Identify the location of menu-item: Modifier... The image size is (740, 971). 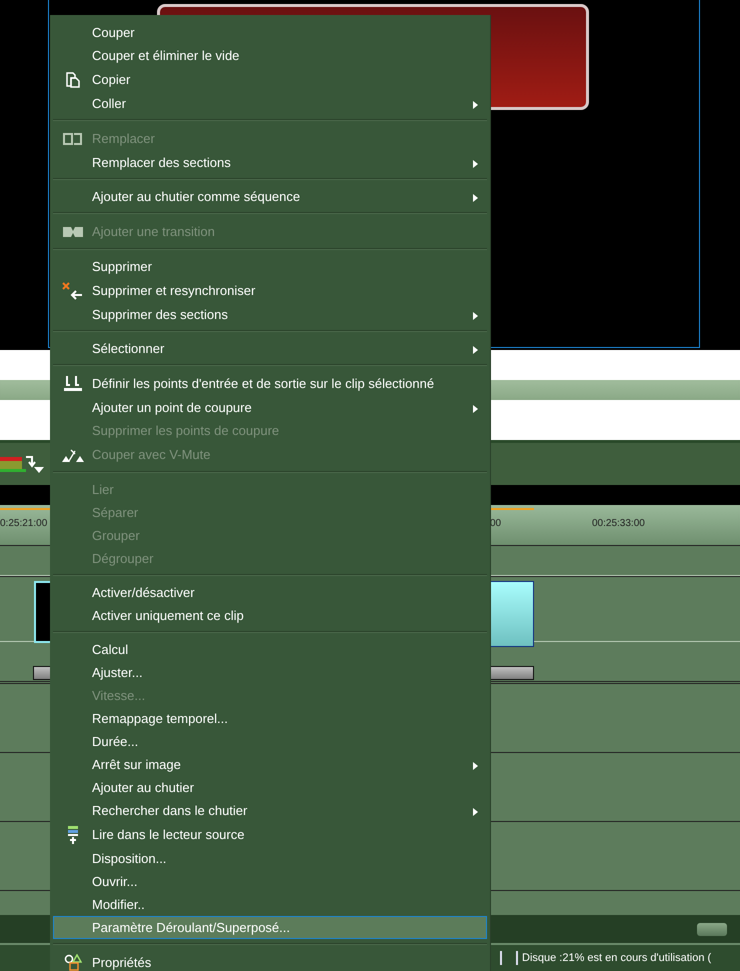
(270, 904).